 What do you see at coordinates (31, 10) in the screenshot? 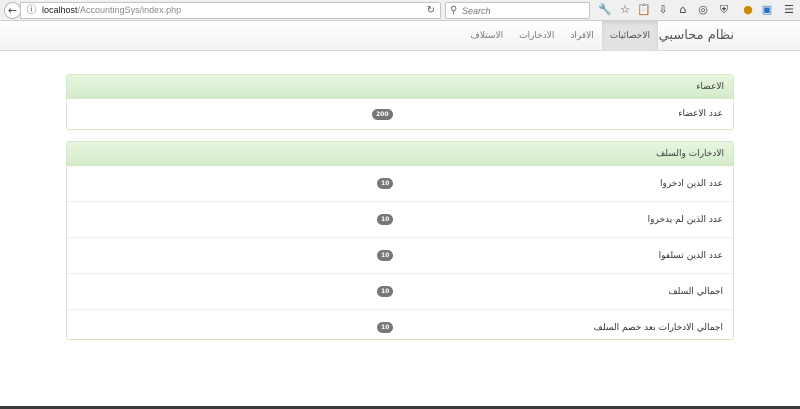
I see `info-icon: ⓘ` at bounding box center [31, 10].